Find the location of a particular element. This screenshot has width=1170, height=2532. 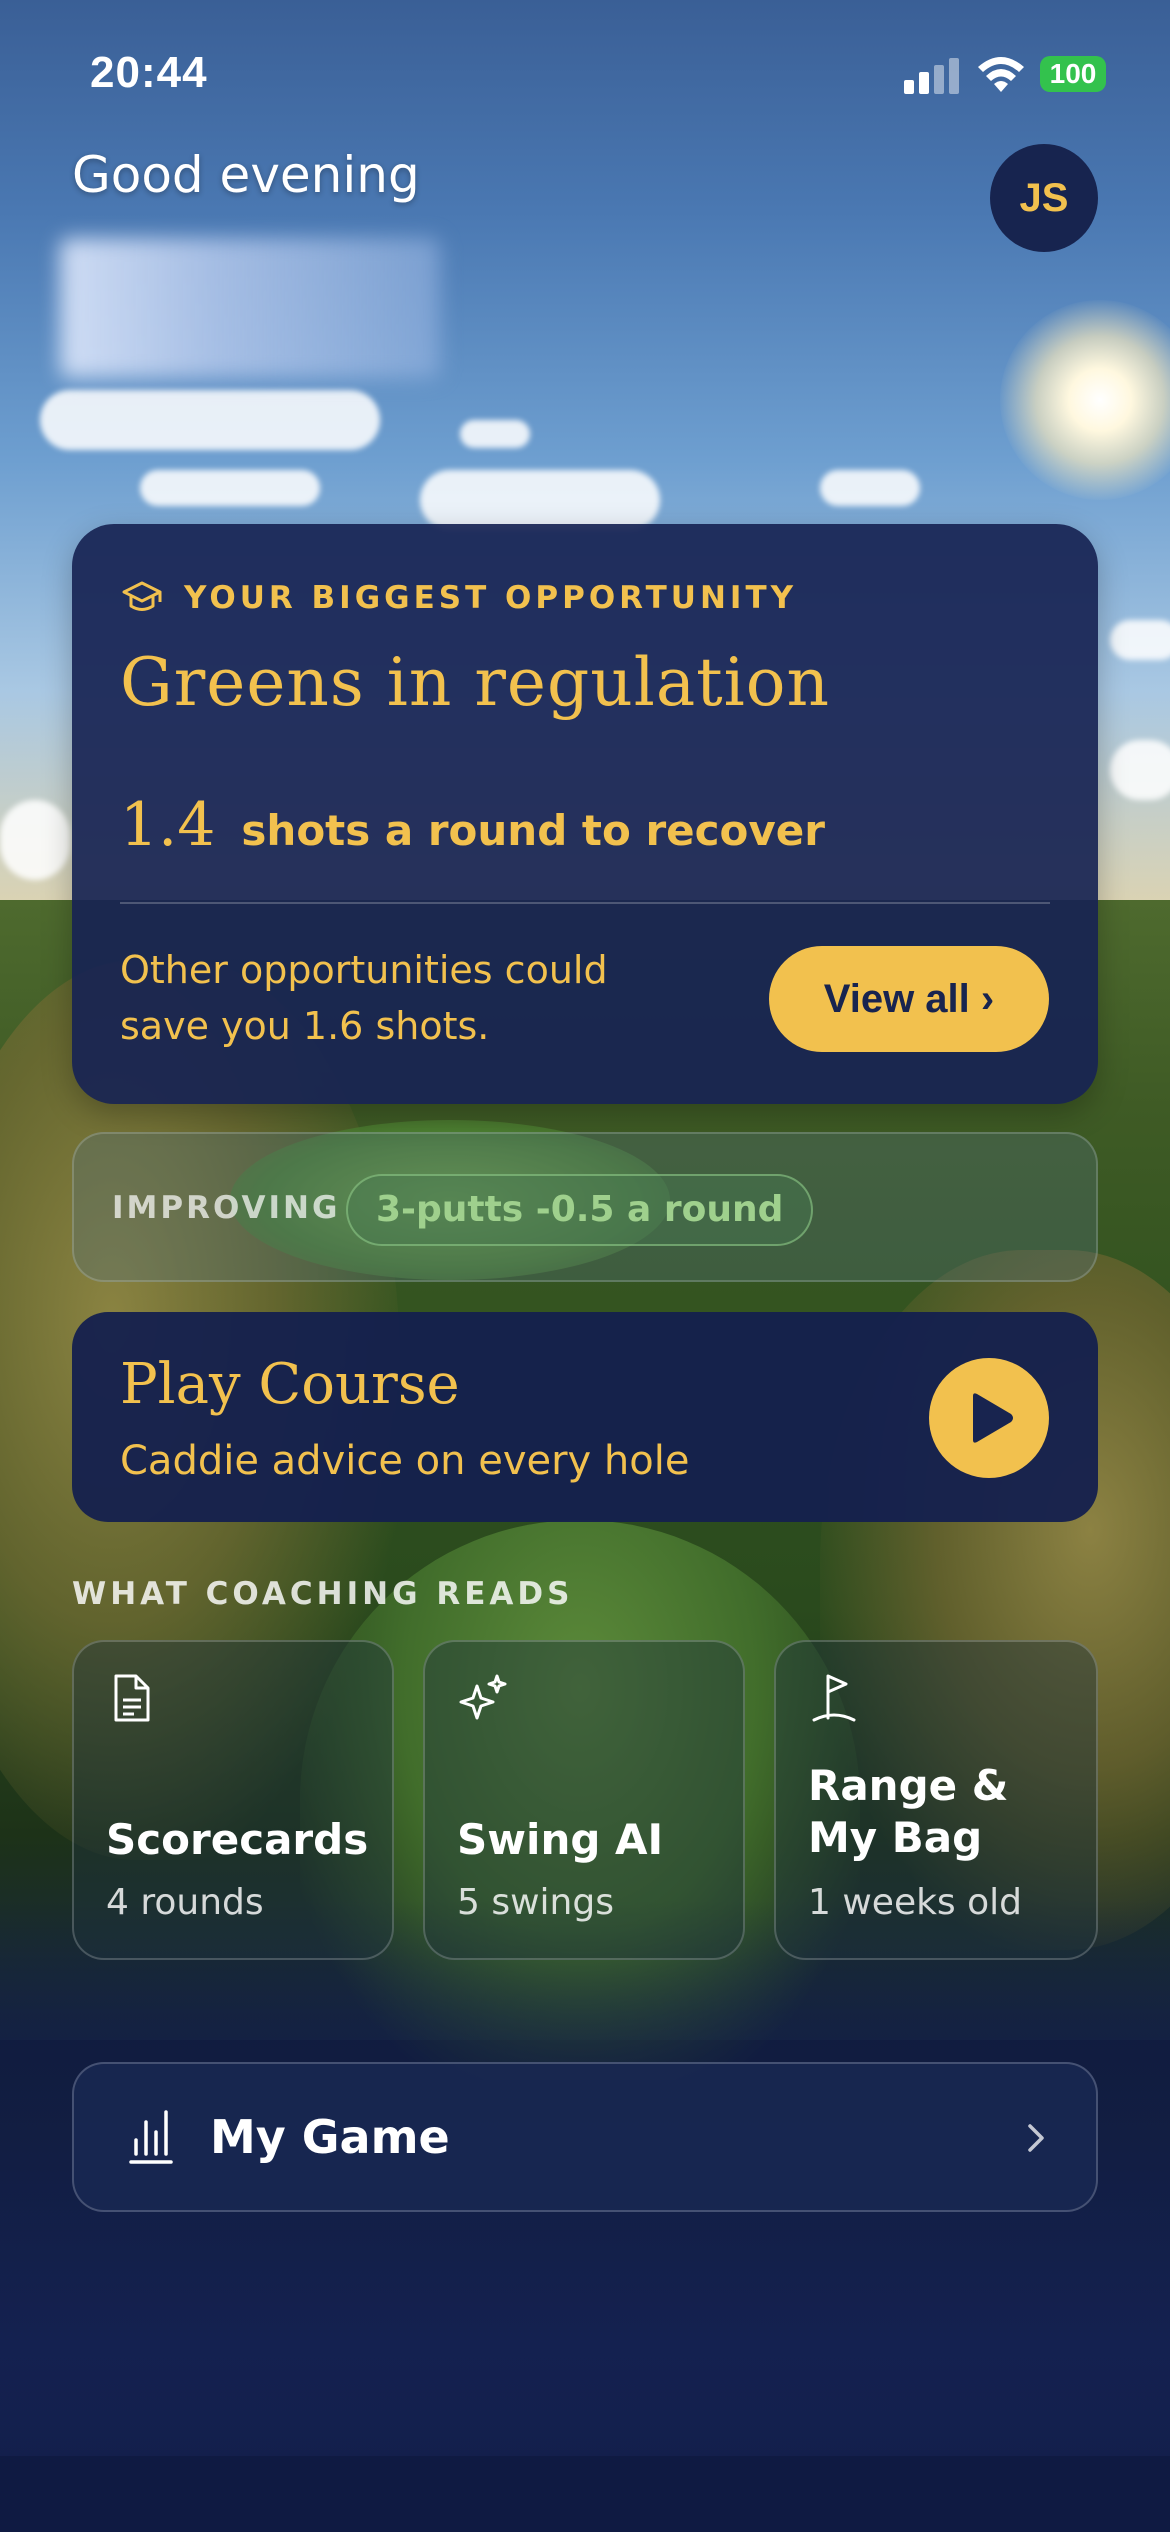

flag-icon is located at coordinates (834, 1698).